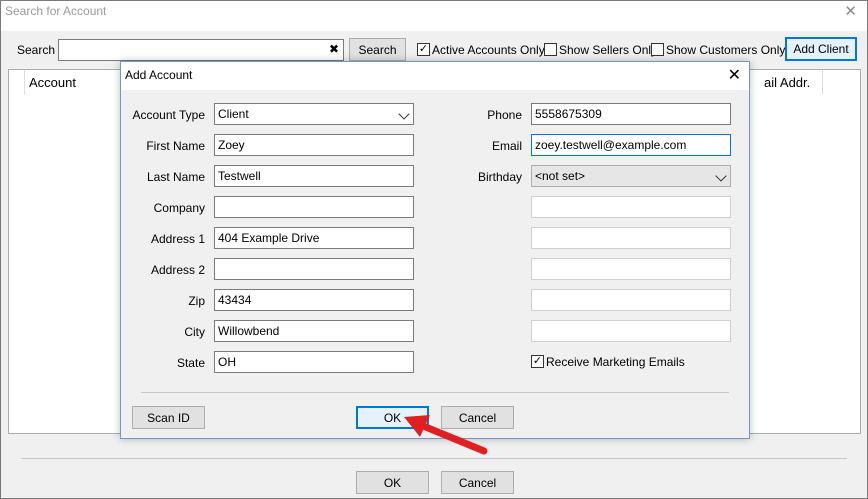  Describe the element at coordinates (499, 177) in the screenshot. I see `birthday-label: Birthday` at that location.